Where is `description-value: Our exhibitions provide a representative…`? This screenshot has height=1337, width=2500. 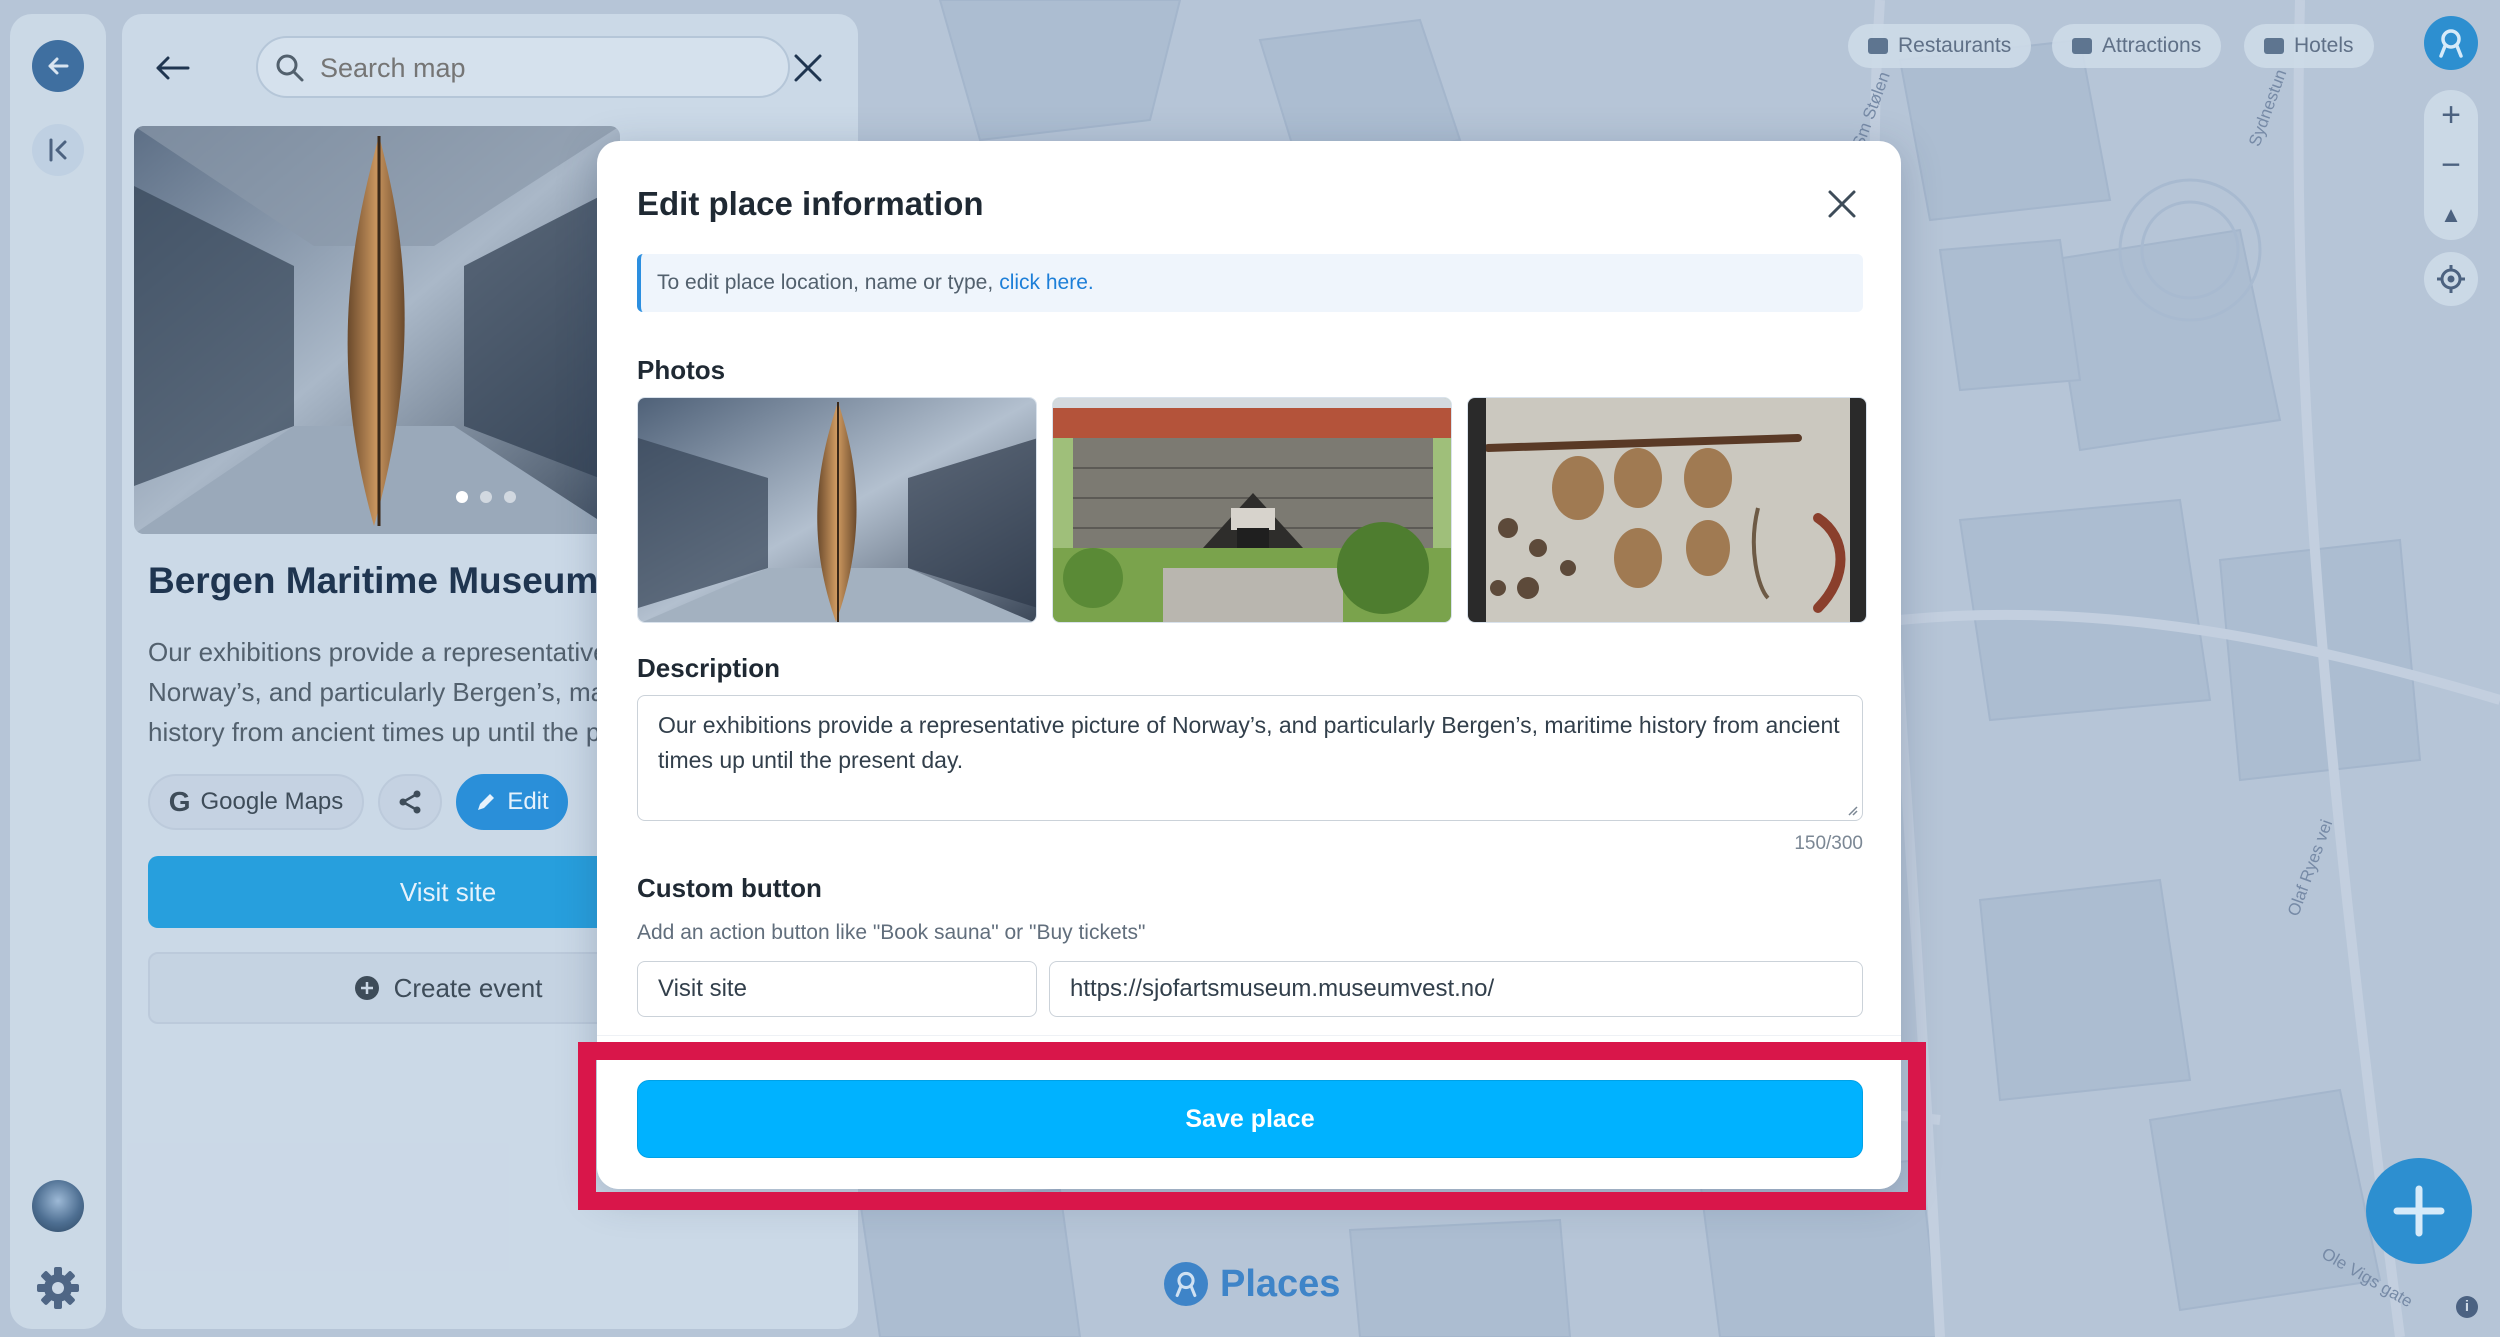
description-value: Our exhibitions provide a representative… is located at coordinates (1249, 742).